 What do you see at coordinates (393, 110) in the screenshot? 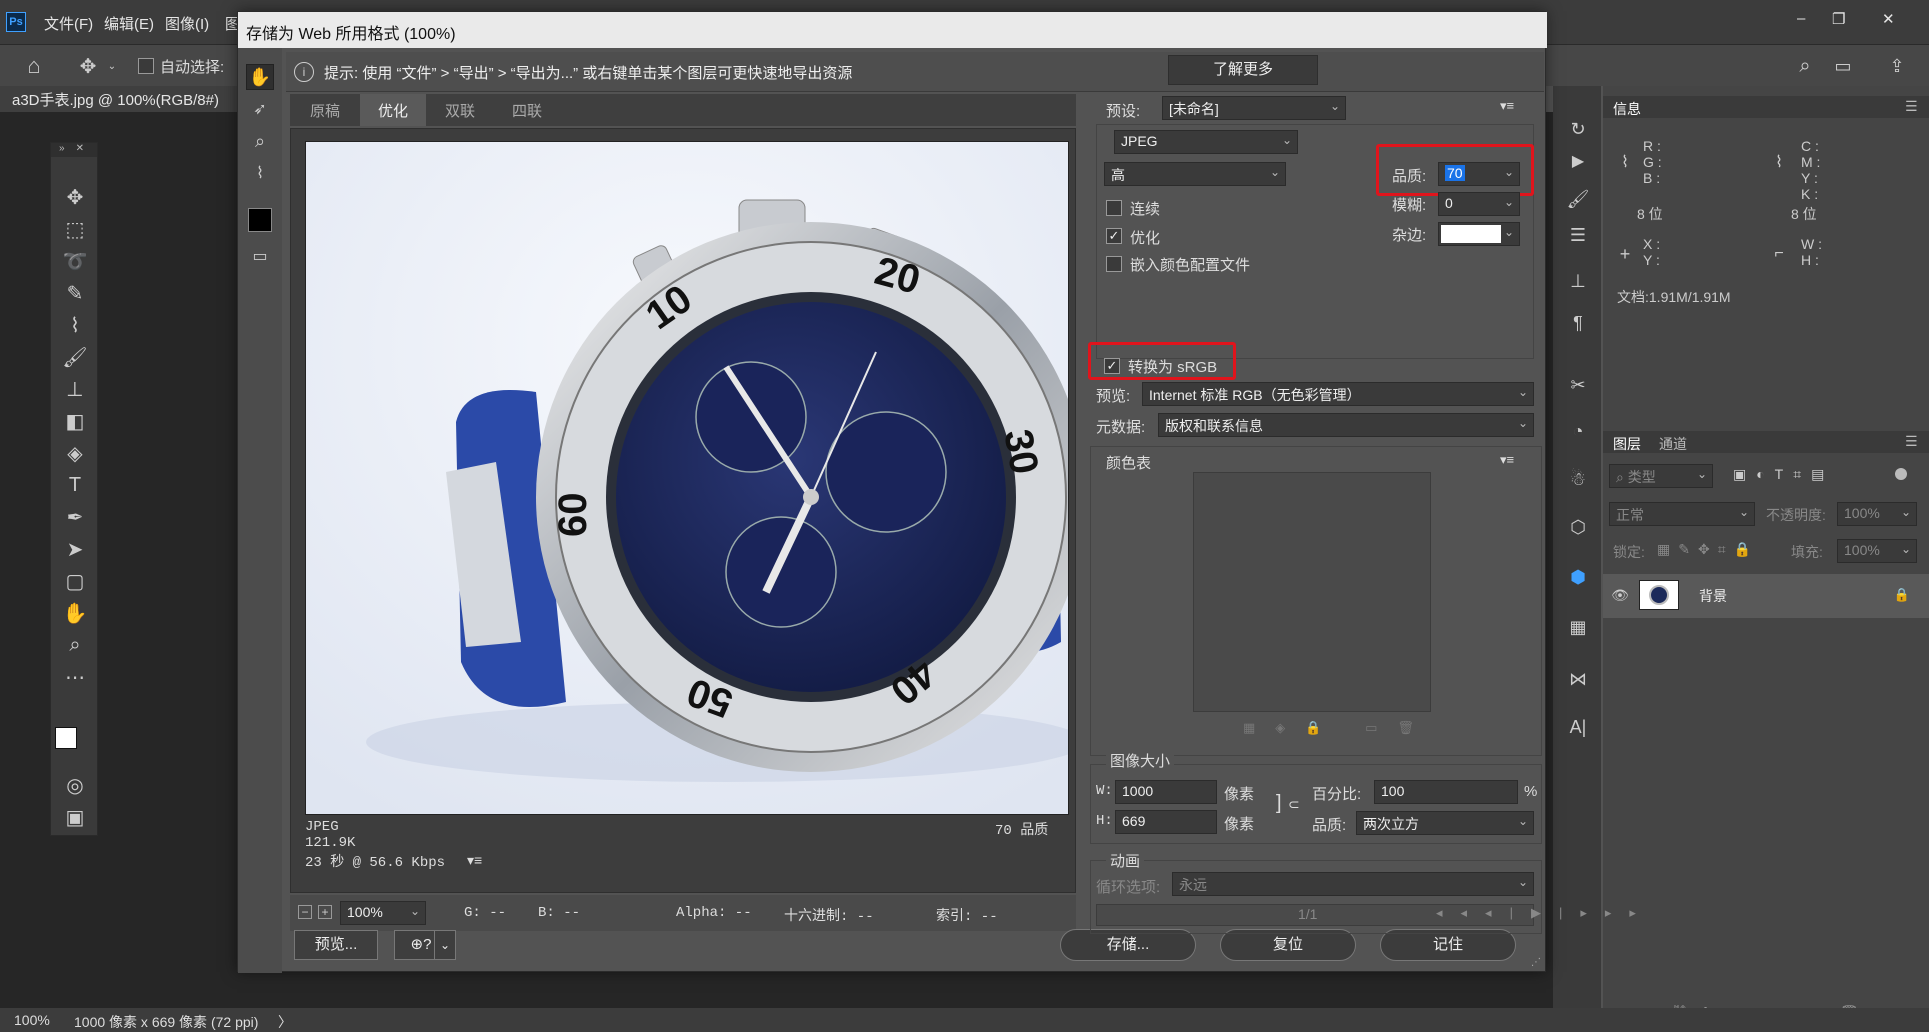
I see `tab-optimized: 优化` at bounding box center [393, 110].